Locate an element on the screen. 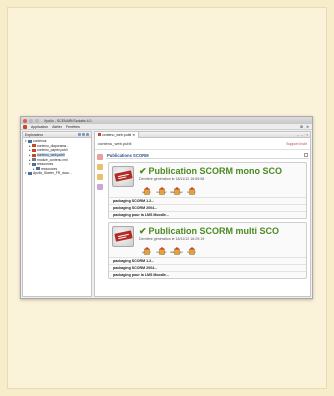 The height and width of the screenshot is (396, 334). tree-item-label: contenus is located at coordinates (40, 141).